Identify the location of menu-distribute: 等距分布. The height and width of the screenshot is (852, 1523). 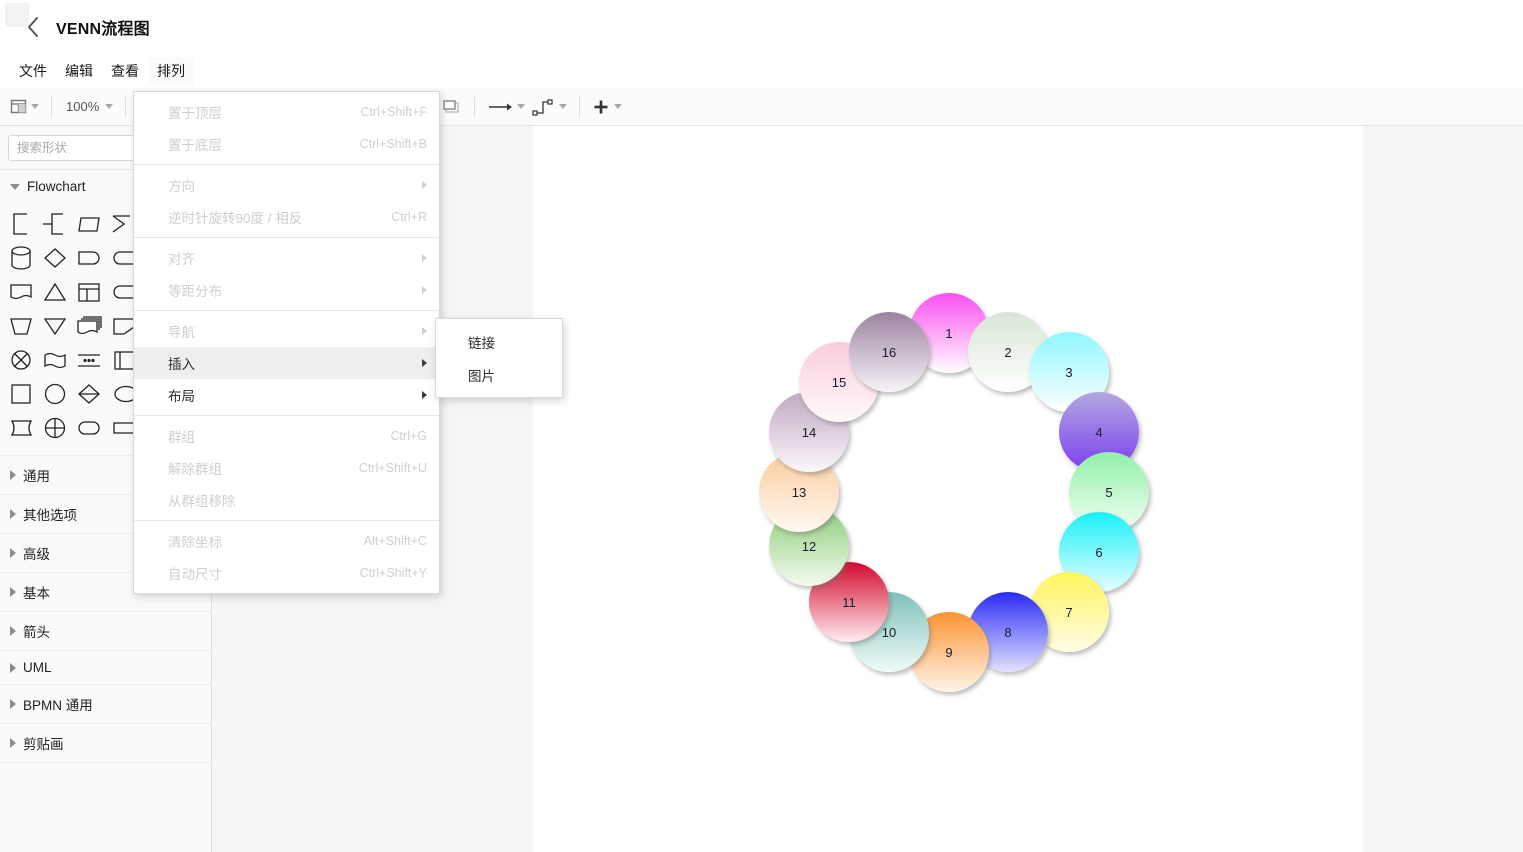
(286, 290).